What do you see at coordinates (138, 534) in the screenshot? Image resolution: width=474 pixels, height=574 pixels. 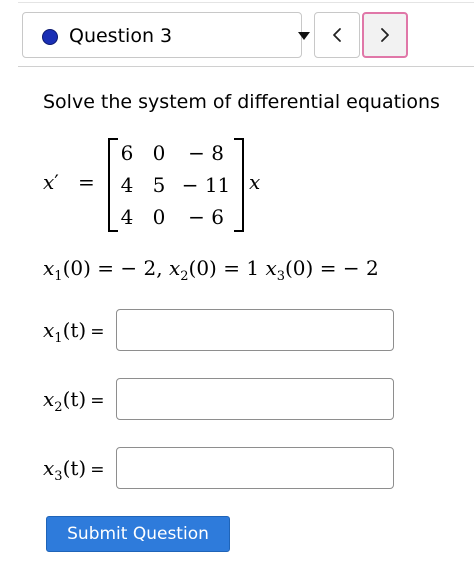 I see `submit-question-button: Submit Question` at bounding box center [138, 534].